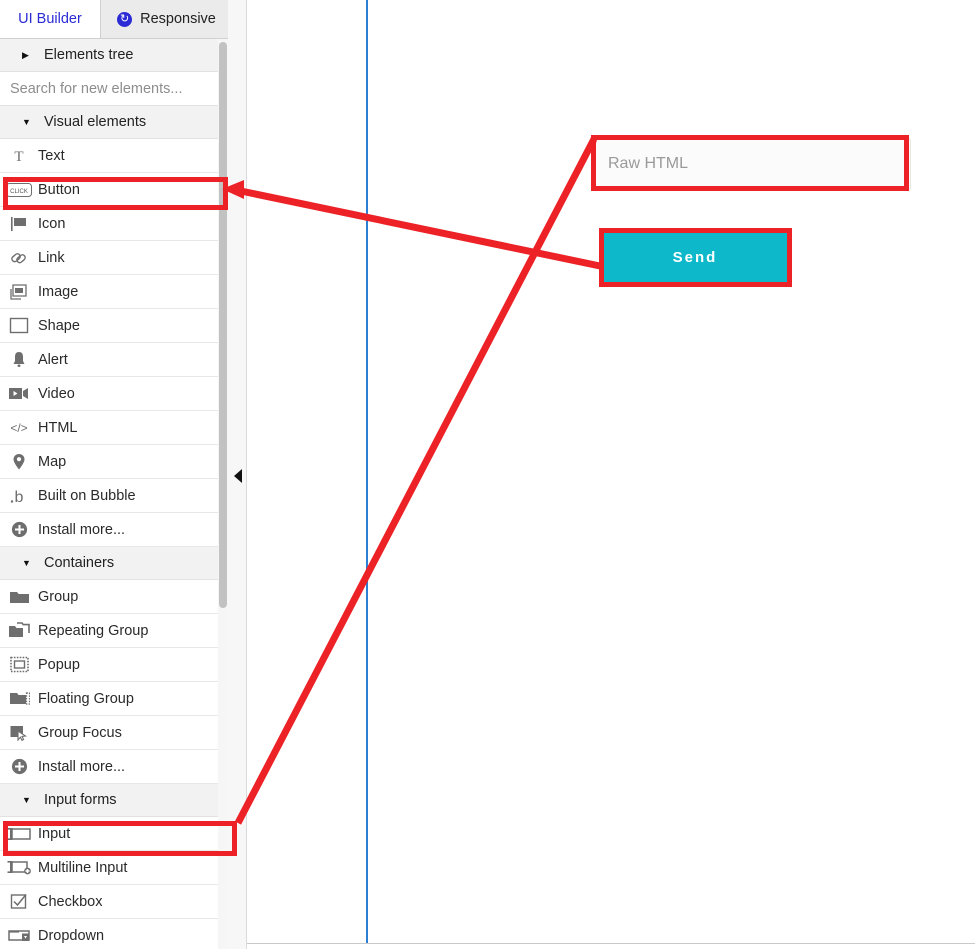  I want to click on panel-tabs: UI Builder Responsive, so click(114, 19).